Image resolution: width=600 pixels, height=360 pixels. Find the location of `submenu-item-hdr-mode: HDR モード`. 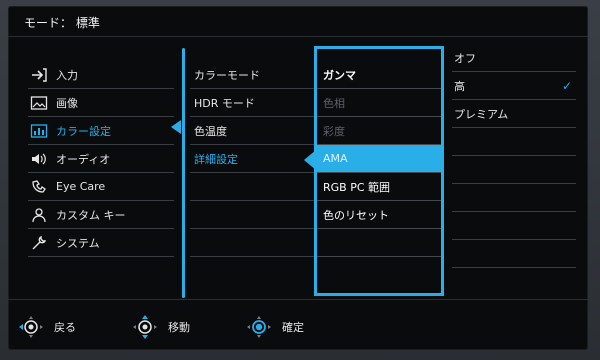

submenu-item-hdr-mode: HDR モード is located at coordinates (252, 103).